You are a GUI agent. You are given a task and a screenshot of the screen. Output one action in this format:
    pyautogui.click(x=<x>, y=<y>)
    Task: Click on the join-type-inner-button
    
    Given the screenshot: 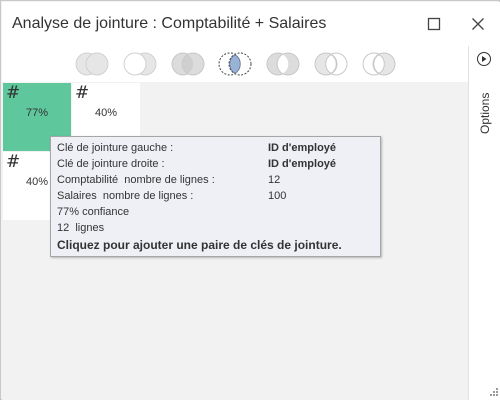 What is the action you would take?
    pyautogui.click(x=236, y=64)
    